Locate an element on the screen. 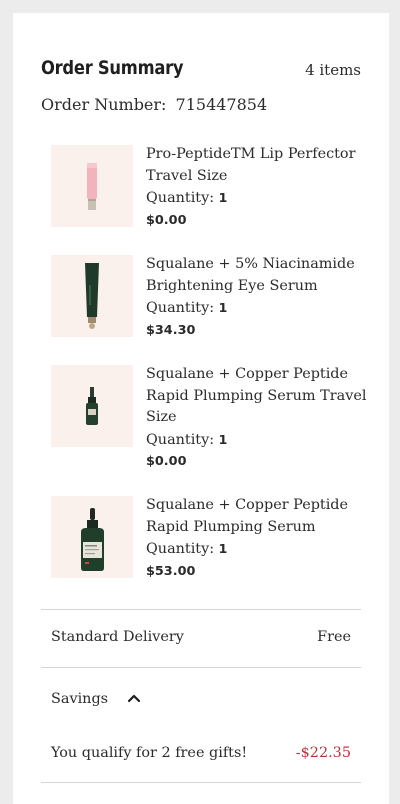 The image size is (400, 804). product-name: Pro-PeptideTM Lip Perfector Travel Size is located at coordinates (251, 165).